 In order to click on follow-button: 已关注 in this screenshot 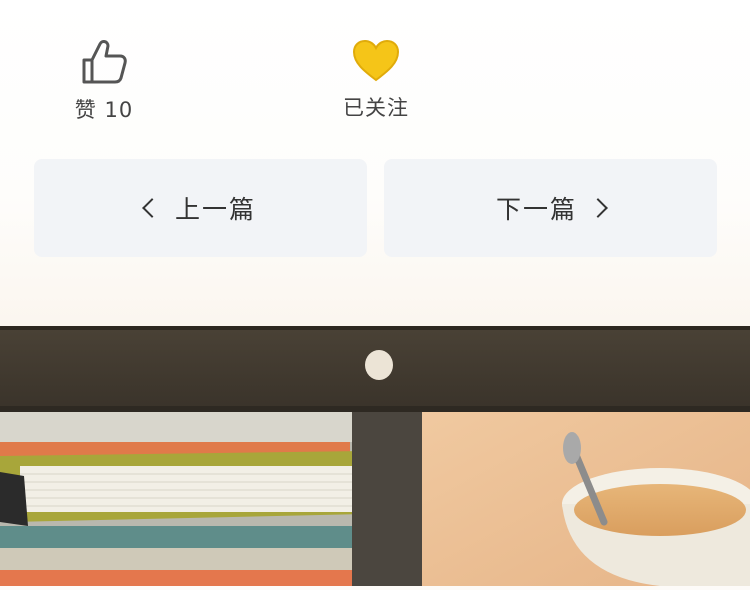, I will do `click(376, 80)`.